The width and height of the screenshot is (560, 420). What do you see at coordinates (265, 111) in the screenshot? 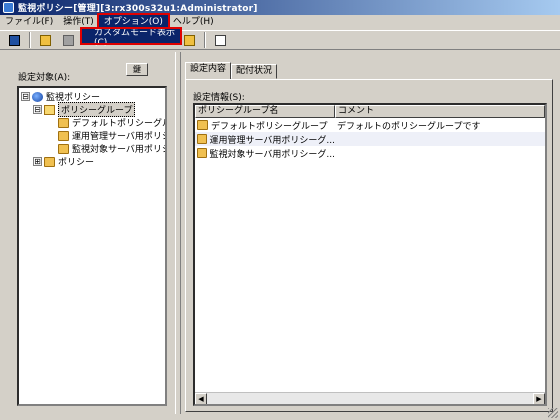
I see `column-header-name: ポリシーグループ名` at bounding box center [265, 111].